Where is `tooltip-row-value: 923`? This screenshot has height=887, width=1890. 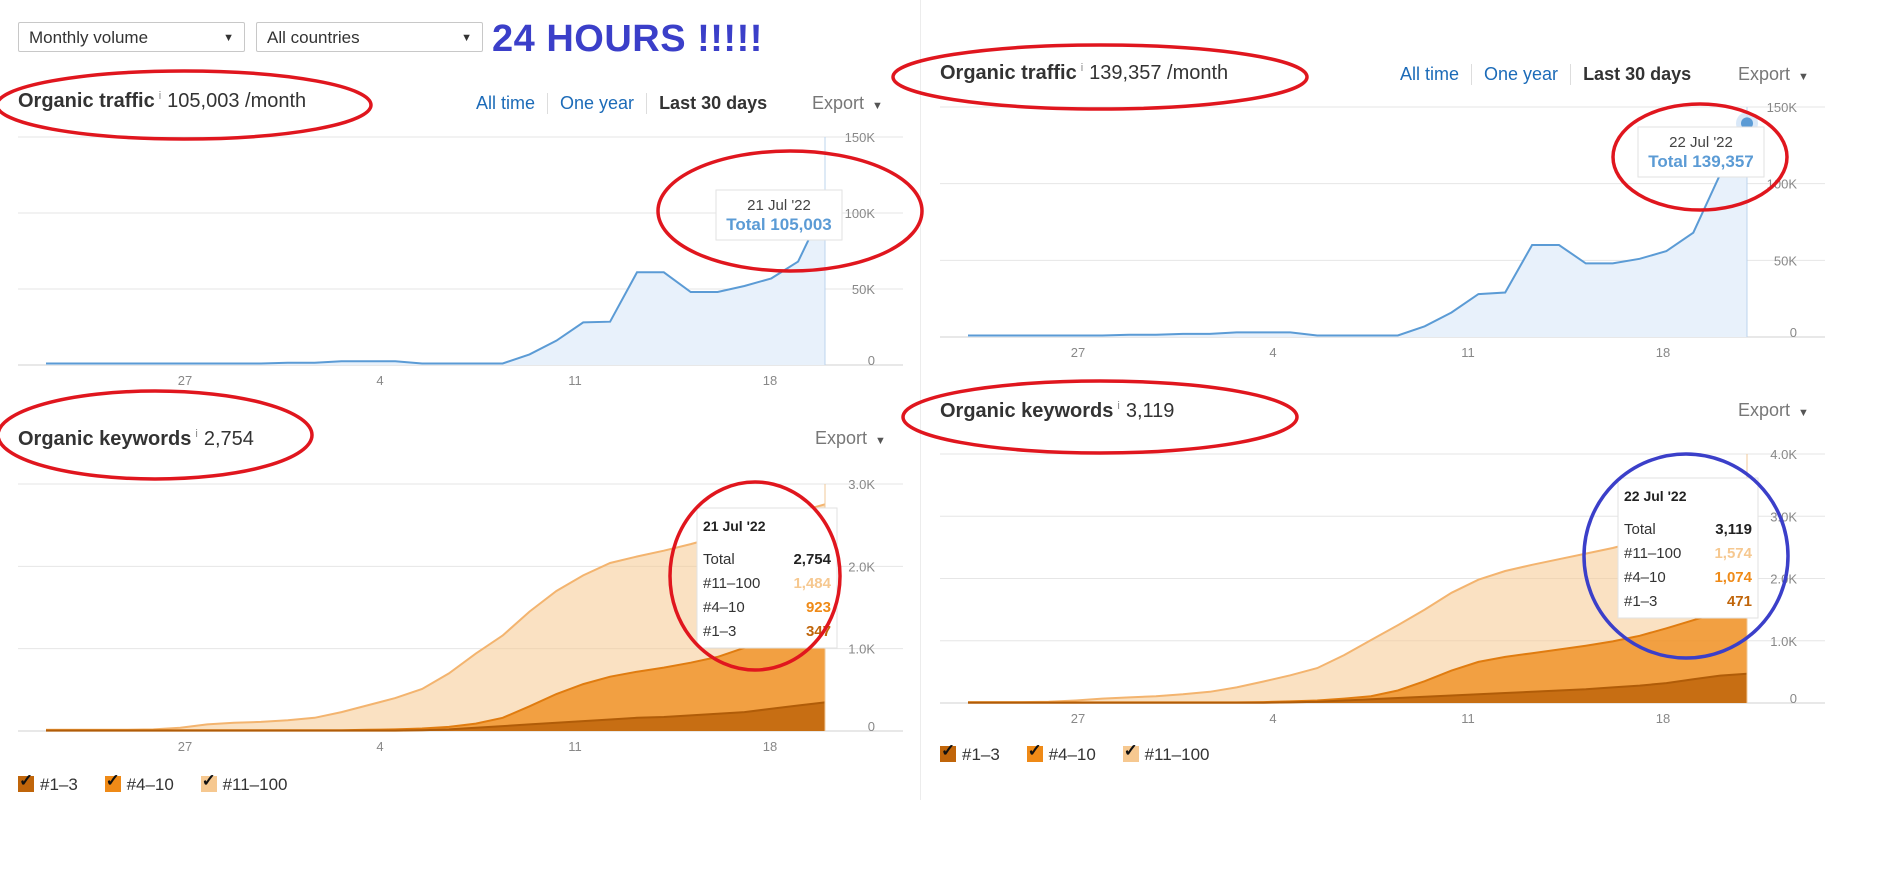
tooltip-row-value: 923 is located at coordinates (818, 607).